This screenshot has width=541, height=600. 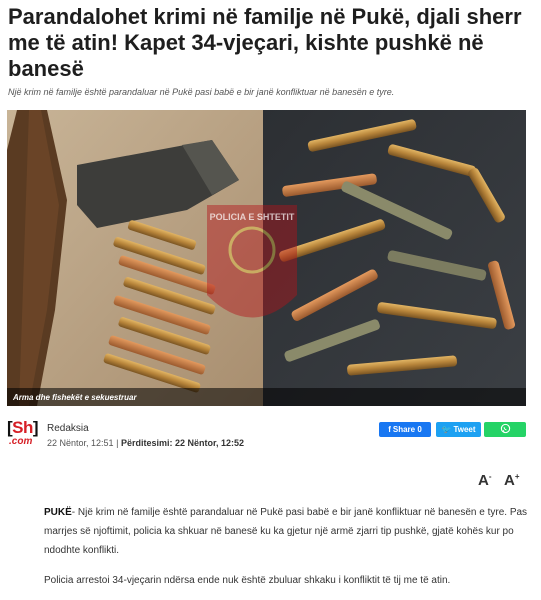 I want to click on updated-date: 22 Nëntor, 12:52, so click(x=209, y=443).